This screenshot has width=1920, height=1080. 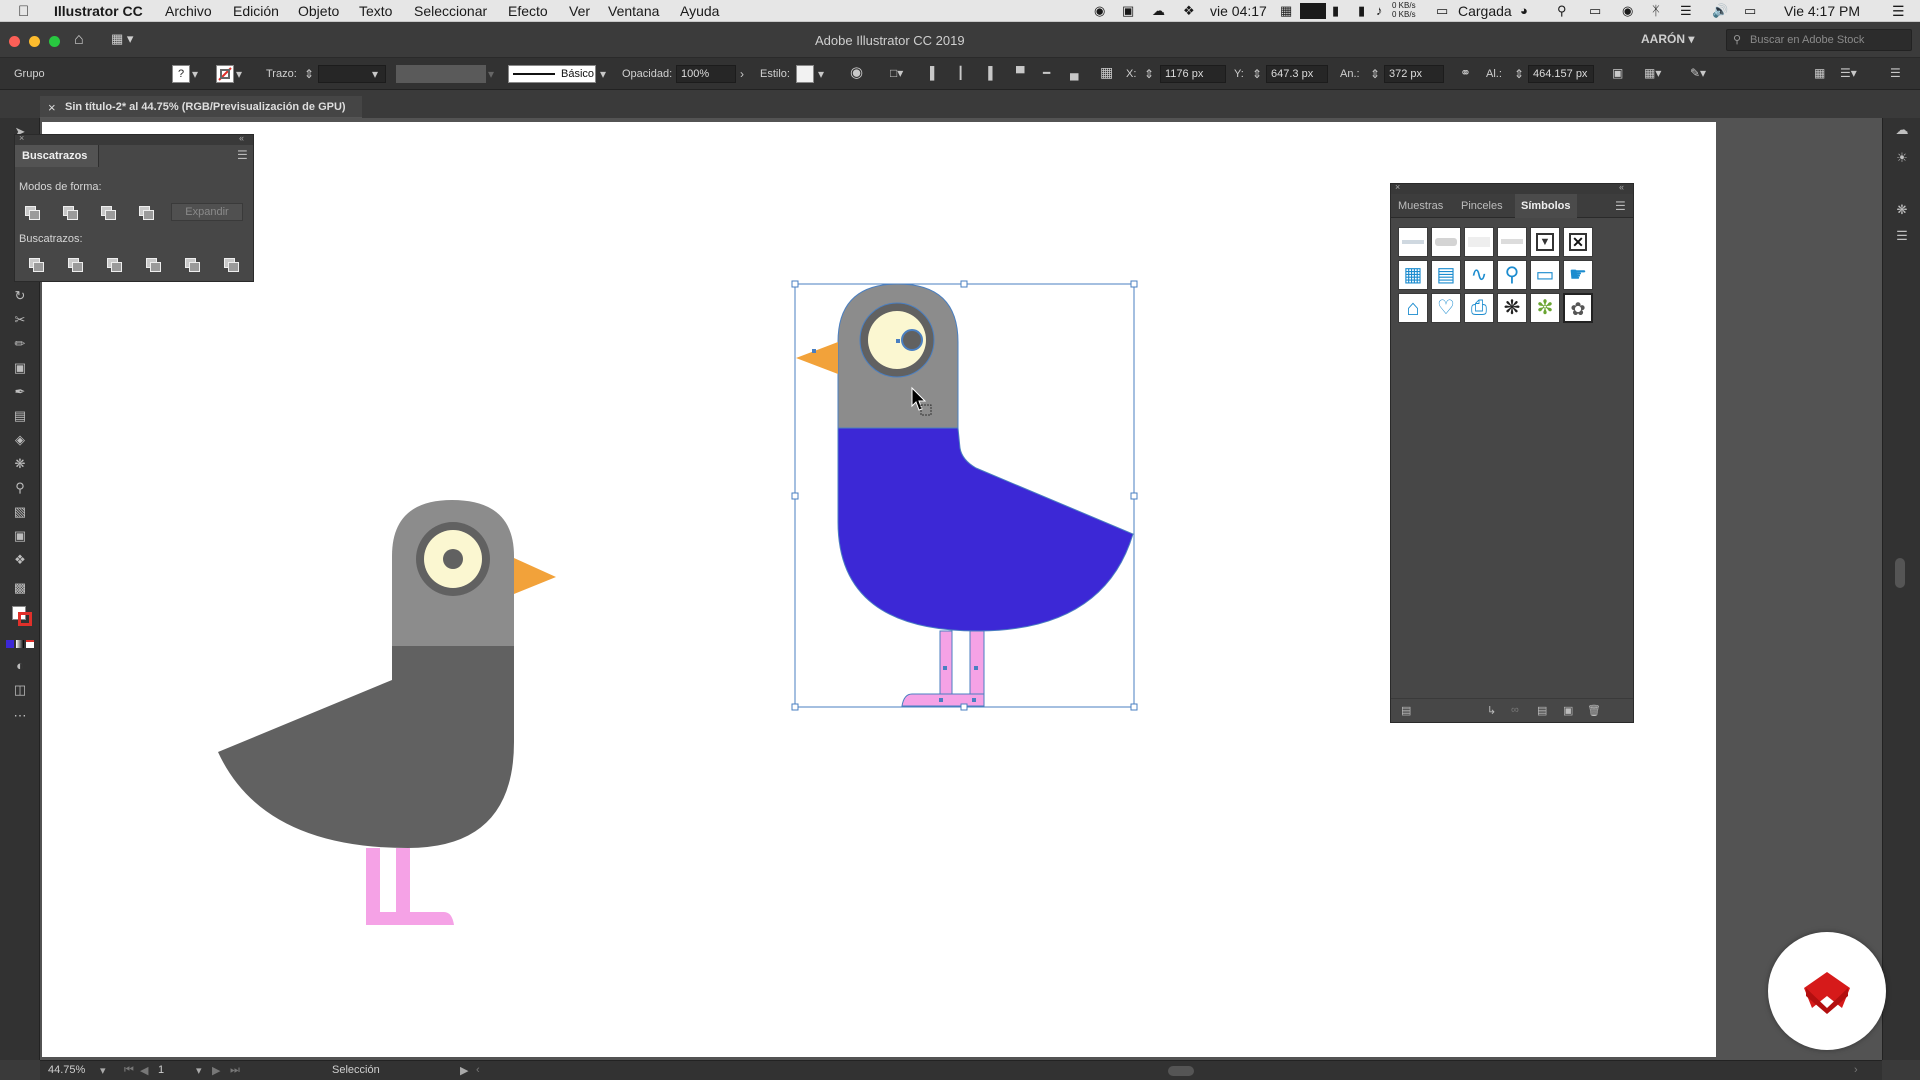 What do you see at coordinates (161, 1070) in the screenshot?
I see `artboard-number: 1` at bounding box center [161, 1070].